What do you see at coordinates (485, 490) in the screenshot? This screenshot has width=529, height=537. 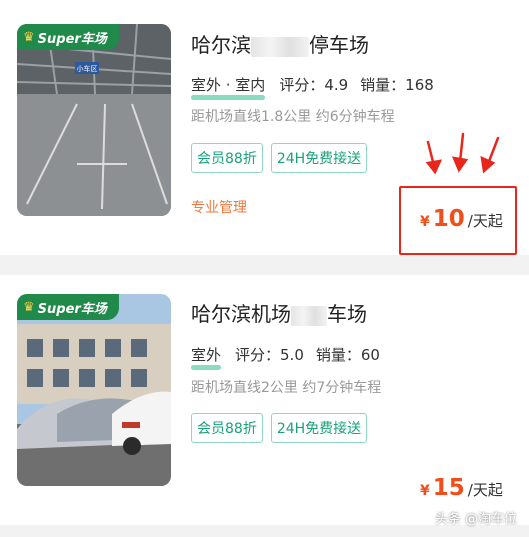 I see `price-unit: /天起` at bounding box center [485, 490].